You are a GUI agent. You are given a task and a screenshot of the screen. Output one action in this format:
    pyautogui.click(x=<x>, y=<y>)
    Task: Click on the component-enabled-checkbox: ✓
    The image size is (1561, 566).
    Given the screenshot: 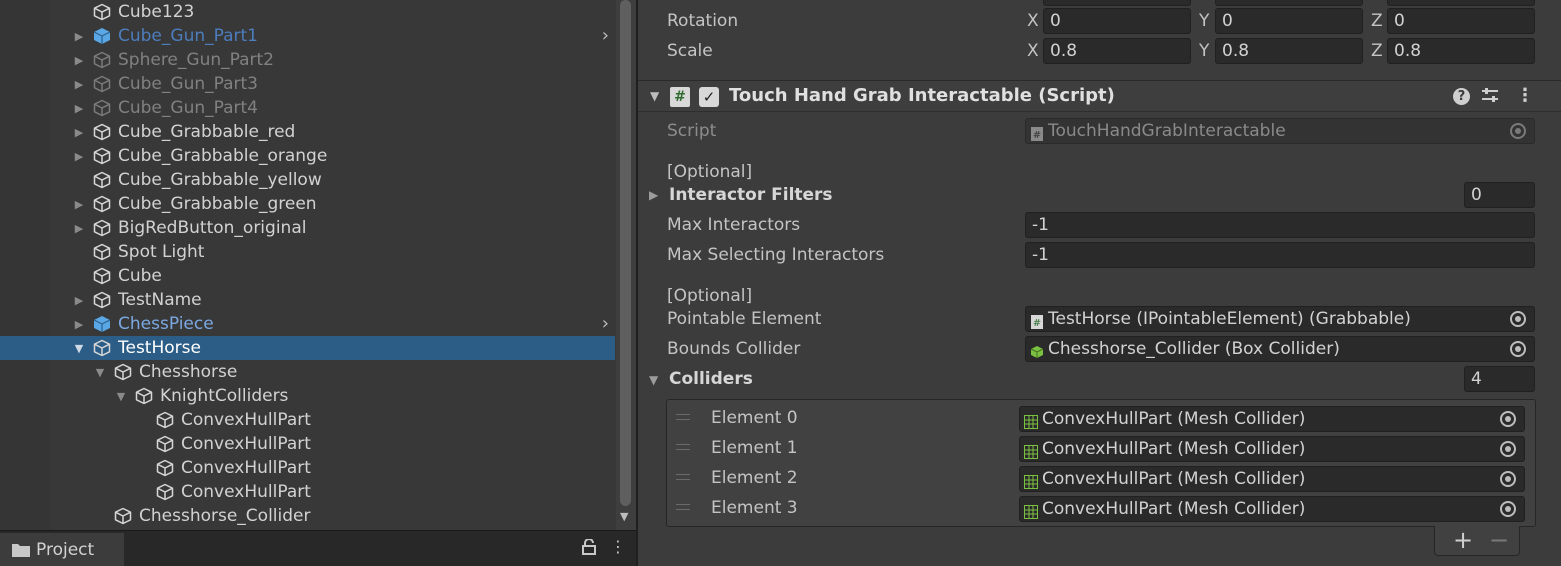 What is the action you would take?
    pyautogui.click(x=709, y=97)
    